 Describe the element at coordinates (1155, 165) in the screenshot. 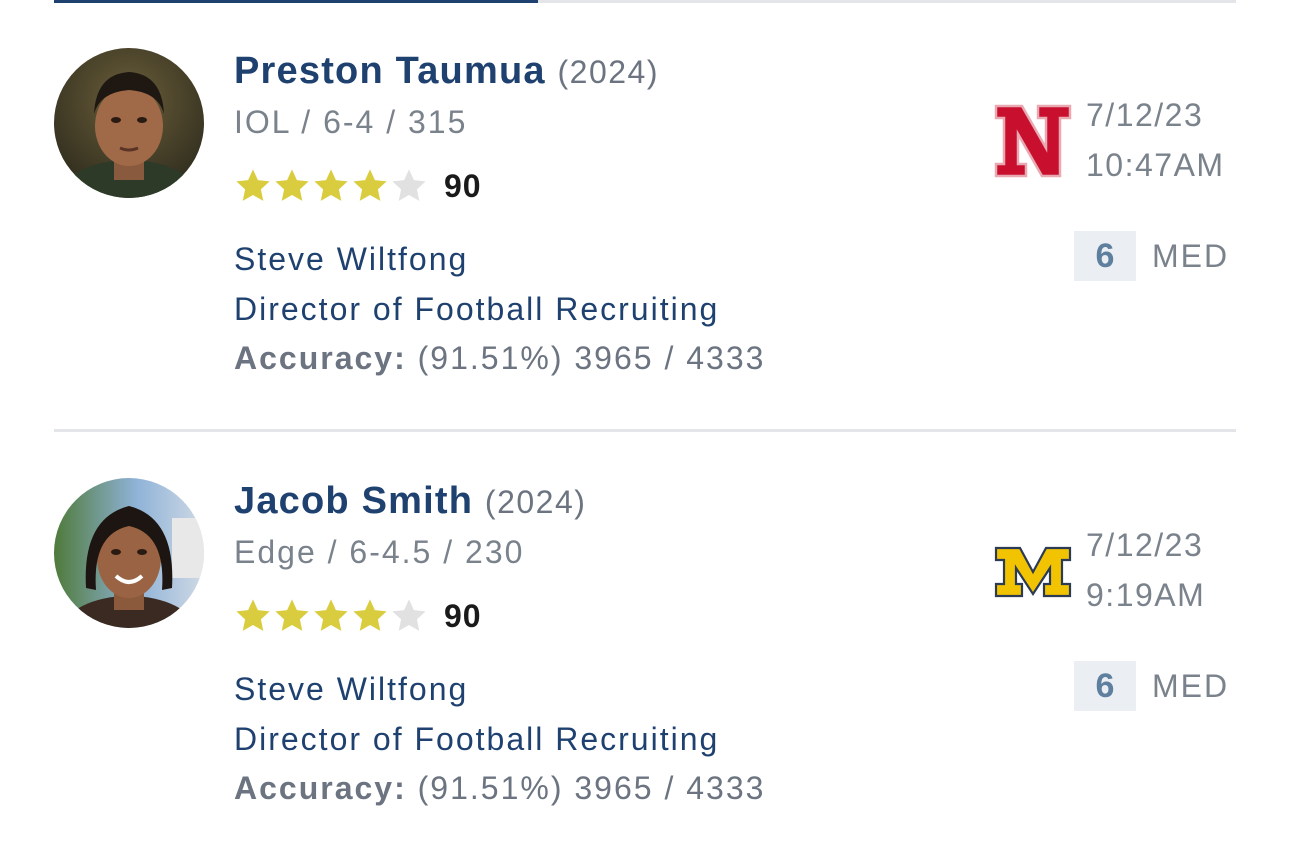

I see `prediction-time: 10:47AM` at that location.